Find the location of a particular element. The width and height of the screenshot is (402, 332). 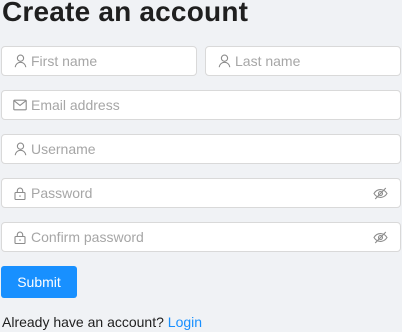

login-link: Login is located at coordinates (185, 322).